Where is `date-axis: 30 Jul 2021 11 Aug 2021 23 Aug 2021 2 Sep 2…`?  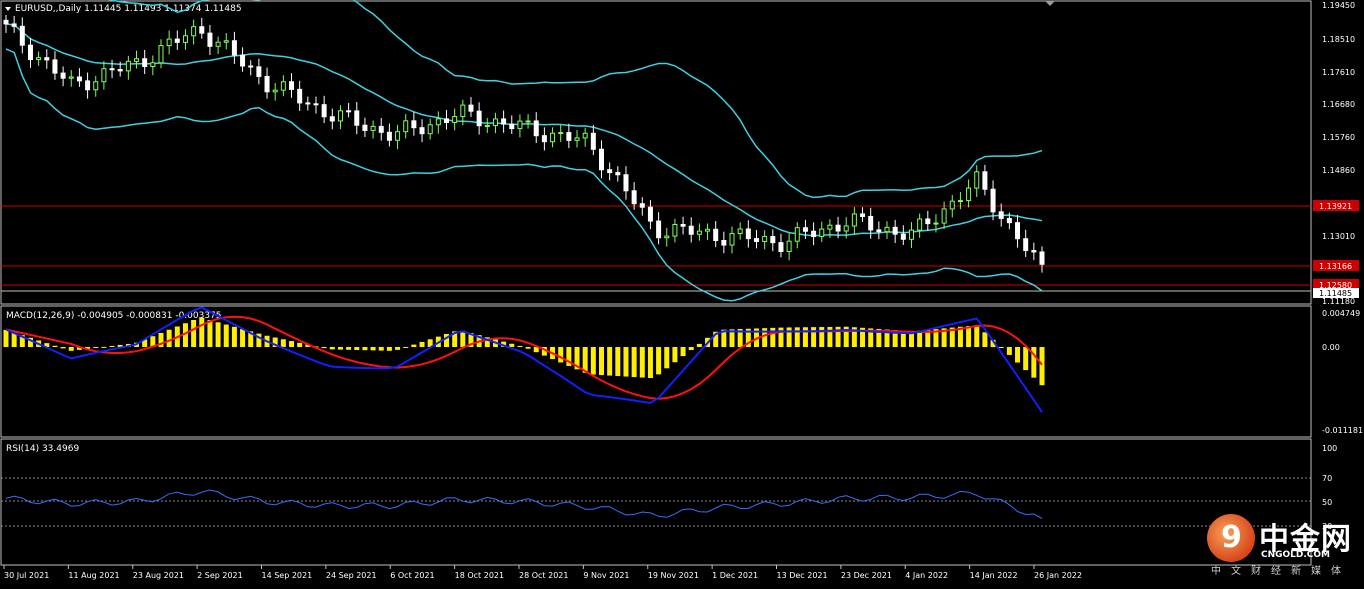 date-axis: 30 Jul 2021 11 Aug 2021 23 Aug 2021 2 Sep 2… is located at coordinates (542, 572).